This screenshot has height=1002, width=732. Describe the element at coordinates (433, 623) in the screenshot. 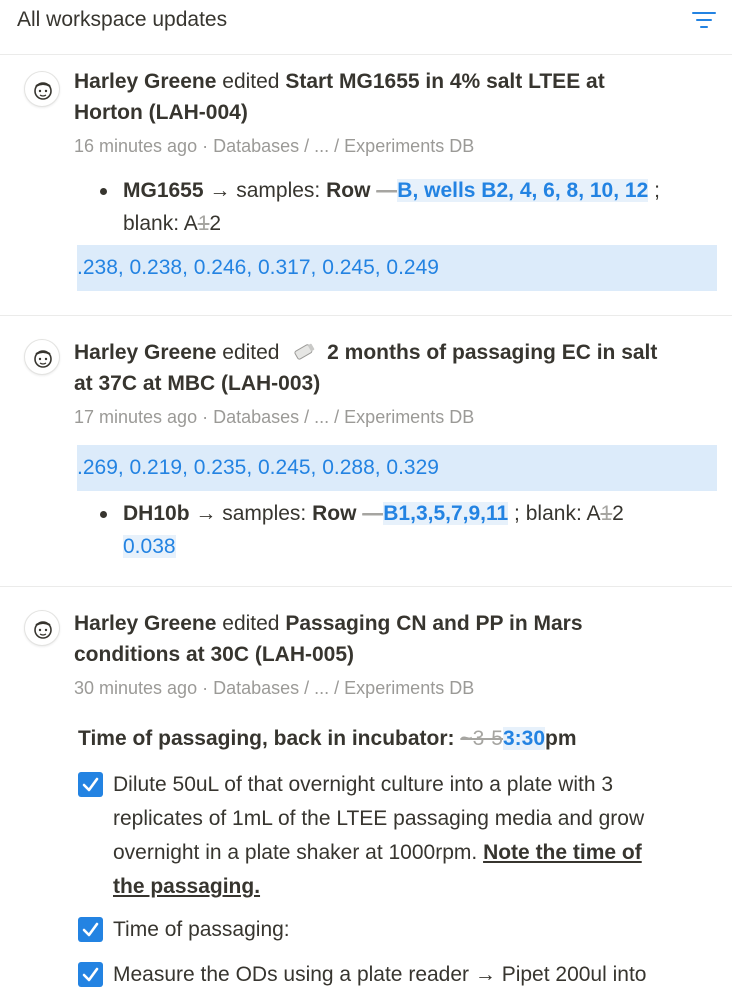

I see `page-link: Passaging CN and PP in Mars` at that location.